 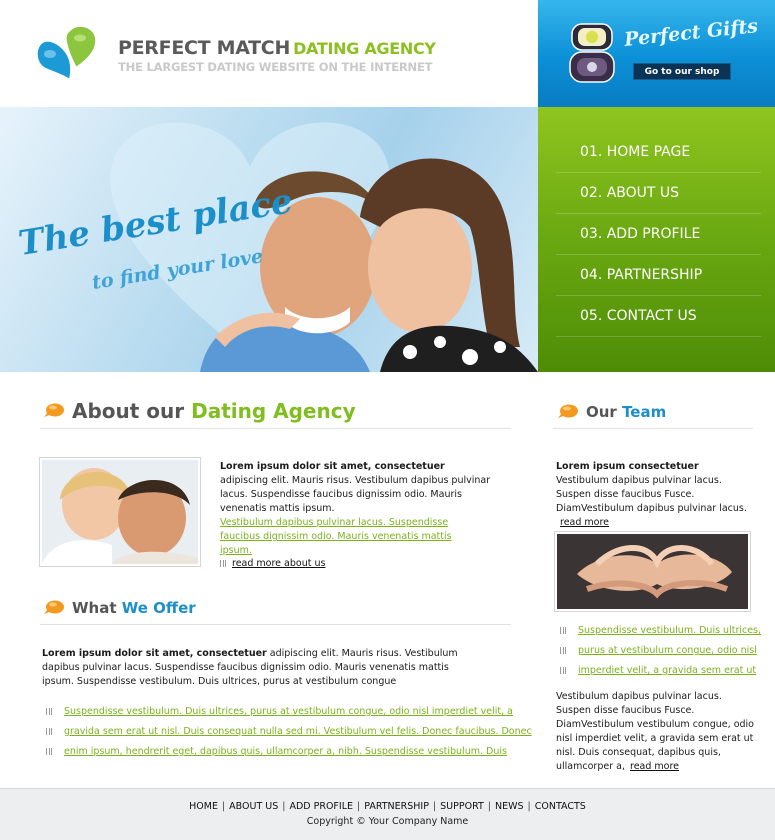 I want to click on team-link-1: Suspendisse vestibulum. Duis ultrices,, so click(x=669, y=630).